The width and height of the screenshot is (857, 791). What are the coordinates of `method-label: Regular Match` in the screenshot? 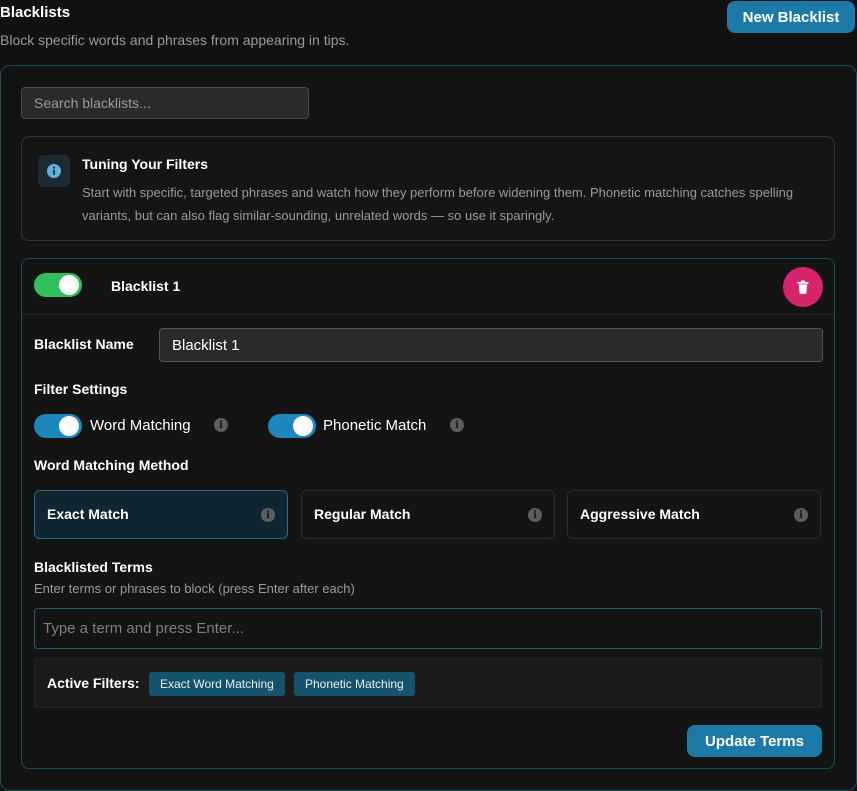 It's located at (362, 514).